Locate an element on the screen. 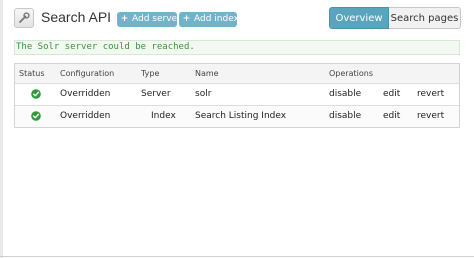  type-cell: Index is located at coordinates (163, 116).